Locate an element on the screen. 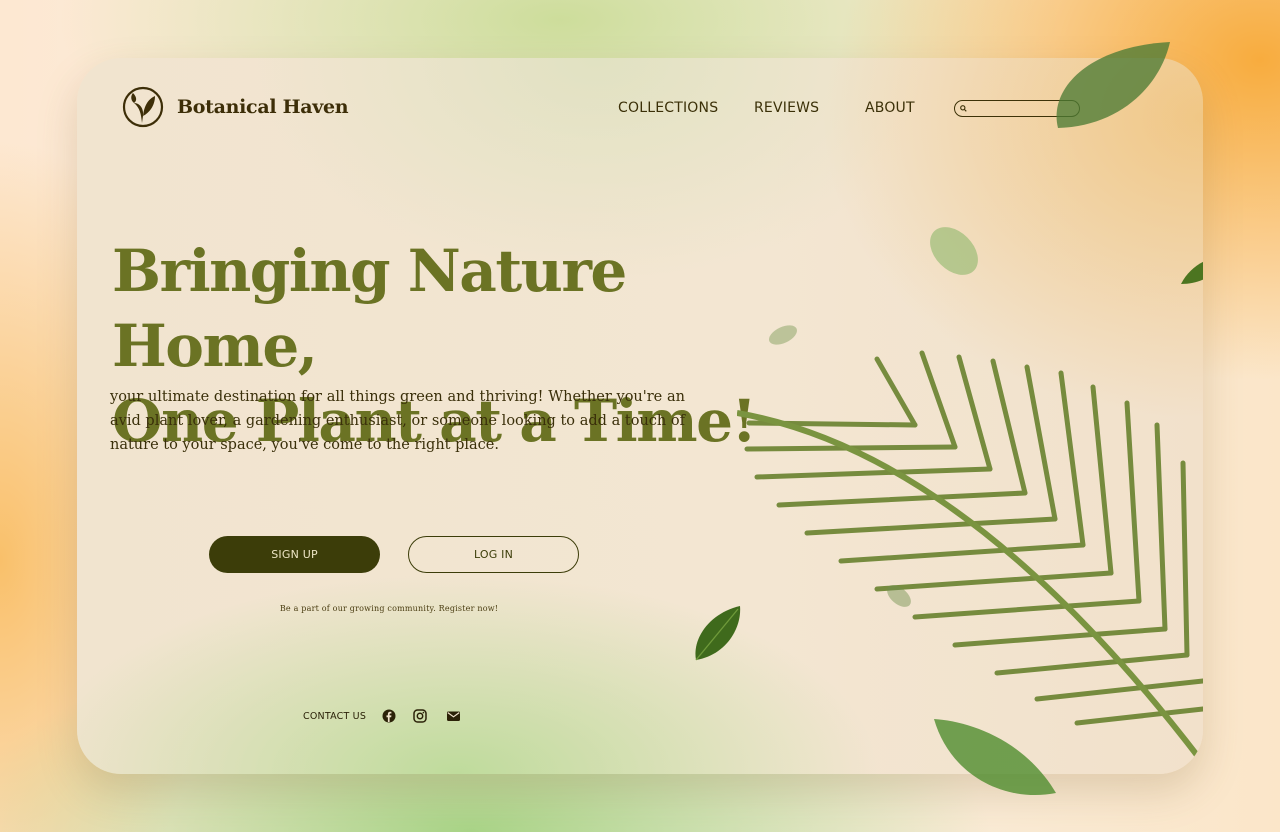 This screenshot has width=1280, height=832. leaf-sprout-icon is located at coordinates (143, 107).